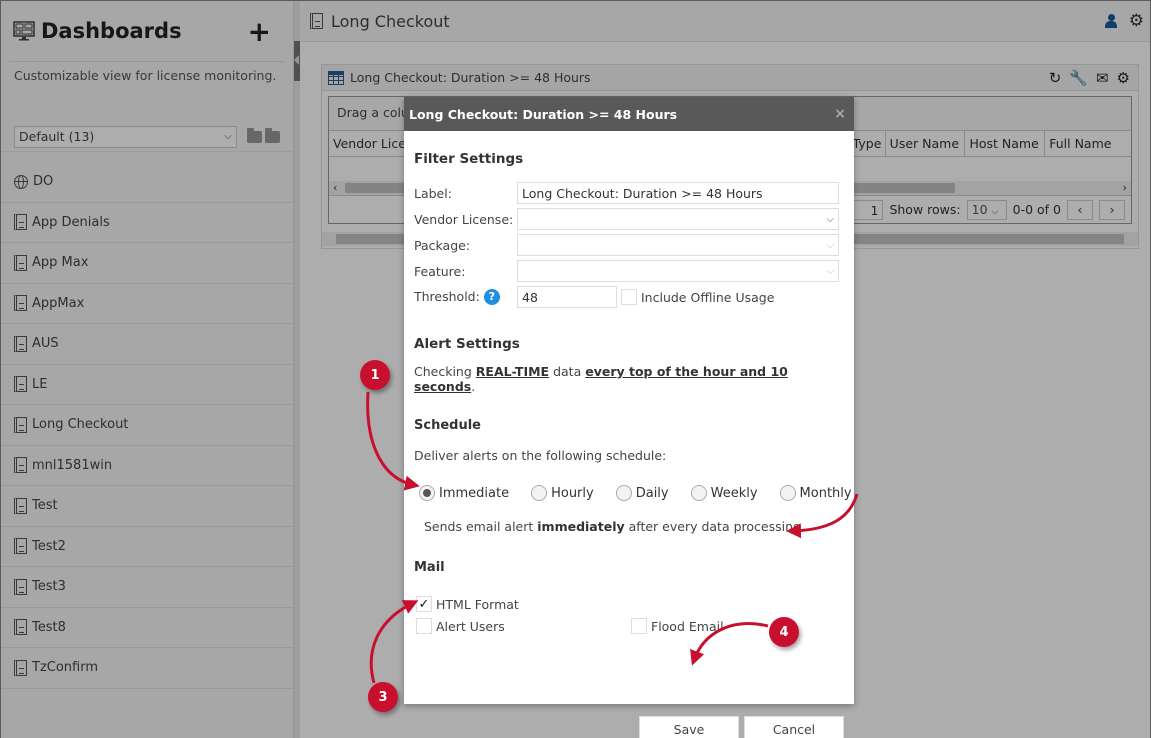 This screenshot has width=1151, height=738. I want to click on schedule-option-label: Weekly, so click(734, 493).